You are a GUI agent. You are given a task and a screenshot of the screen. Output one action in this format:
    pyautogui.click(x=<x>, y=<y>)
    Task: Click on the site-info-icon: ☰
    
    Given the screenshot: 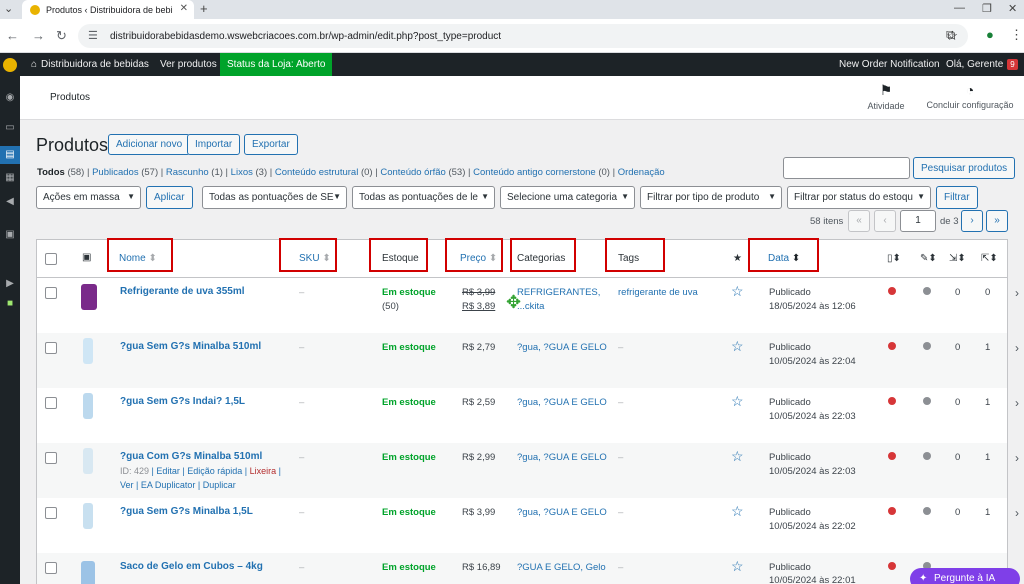 What is the action you would take?
    pyautogui.click(x=93, y=35)
    